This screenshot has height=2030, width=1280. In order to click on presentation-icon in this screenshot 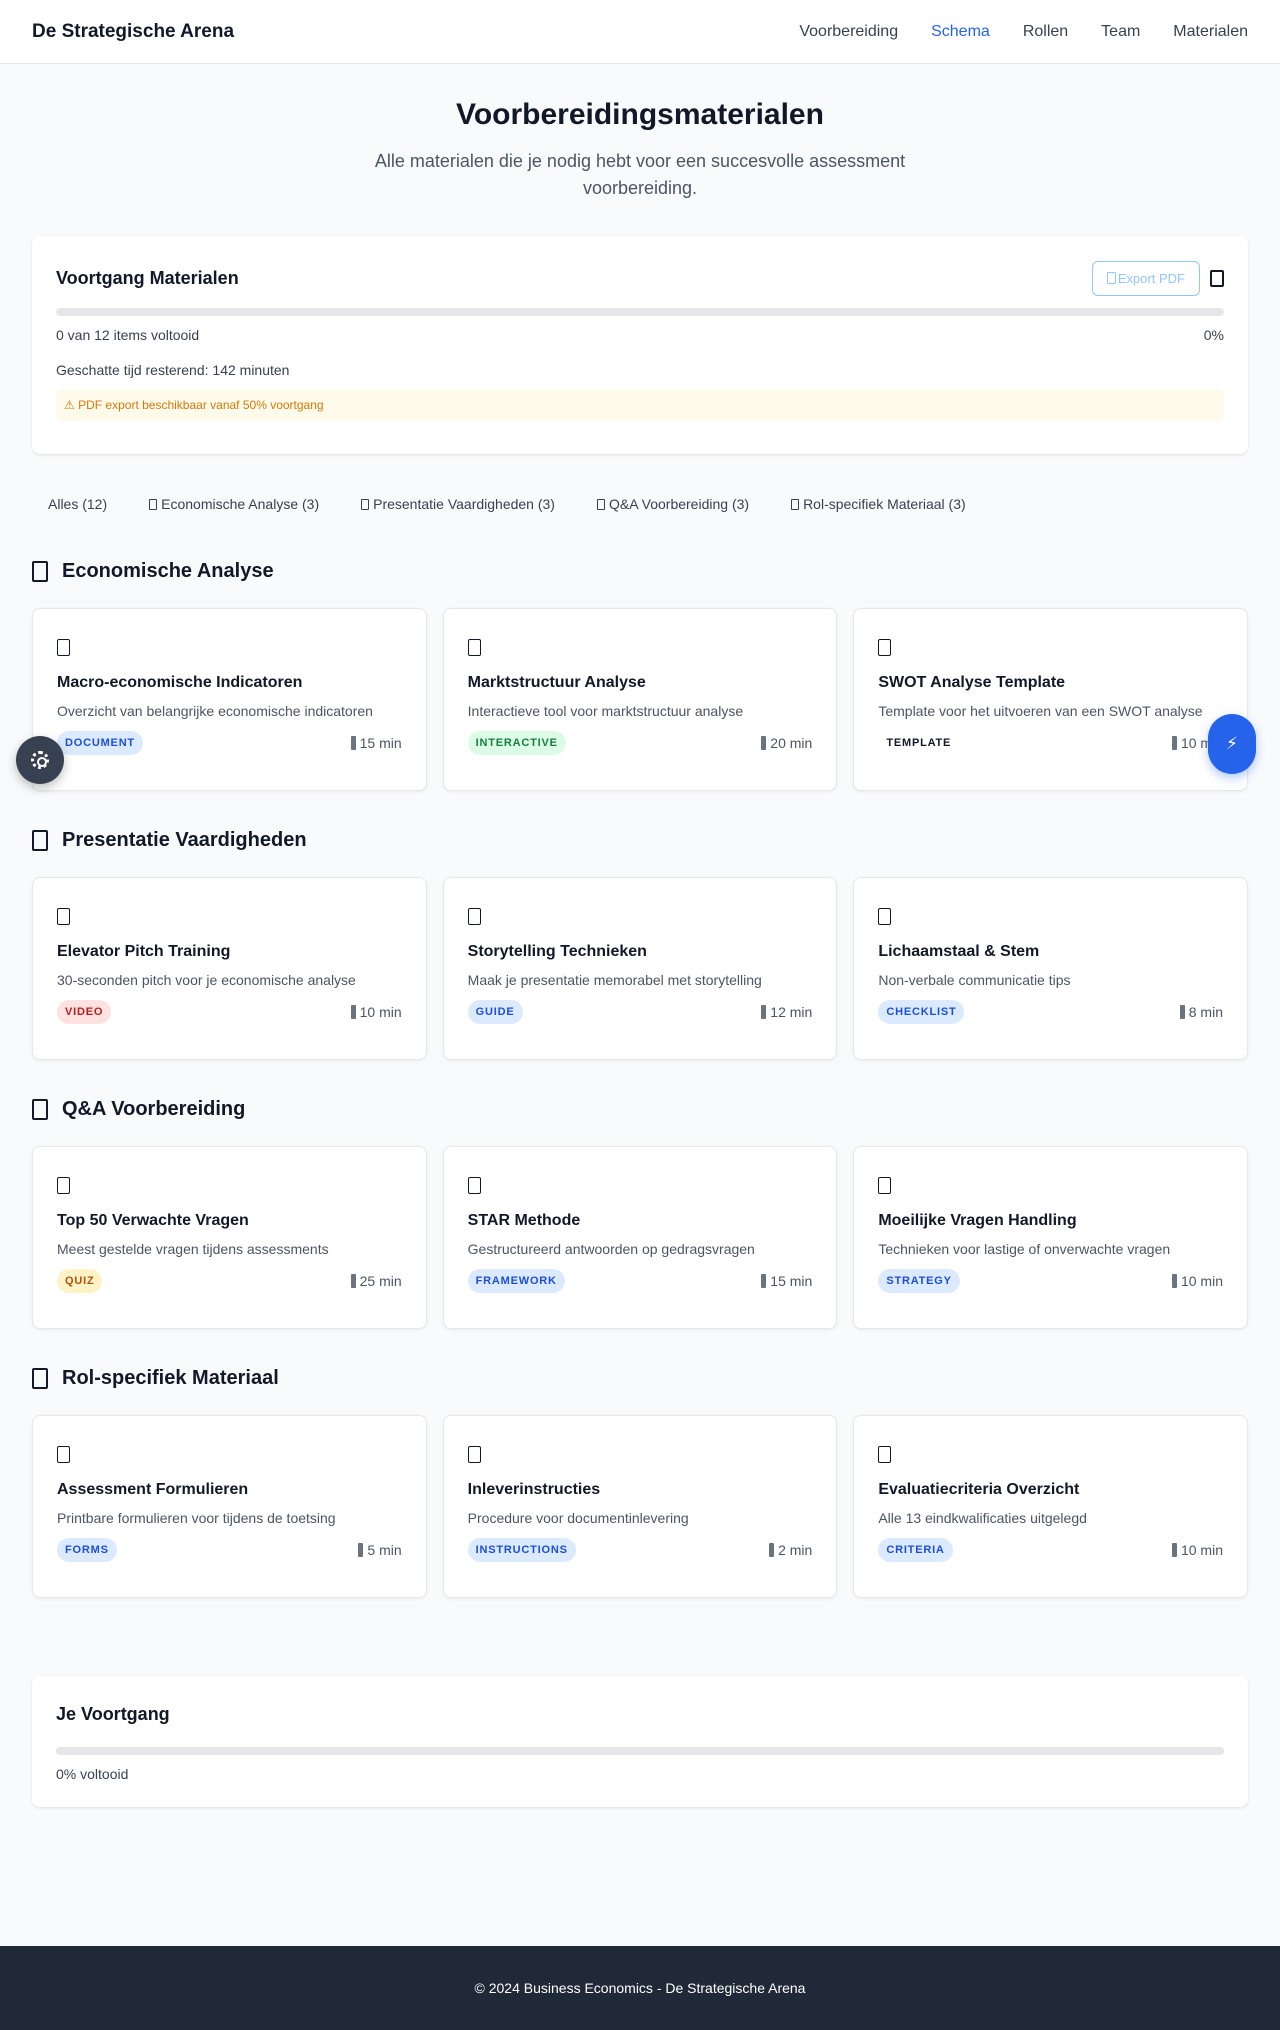, I will do `click(365, 504)`.